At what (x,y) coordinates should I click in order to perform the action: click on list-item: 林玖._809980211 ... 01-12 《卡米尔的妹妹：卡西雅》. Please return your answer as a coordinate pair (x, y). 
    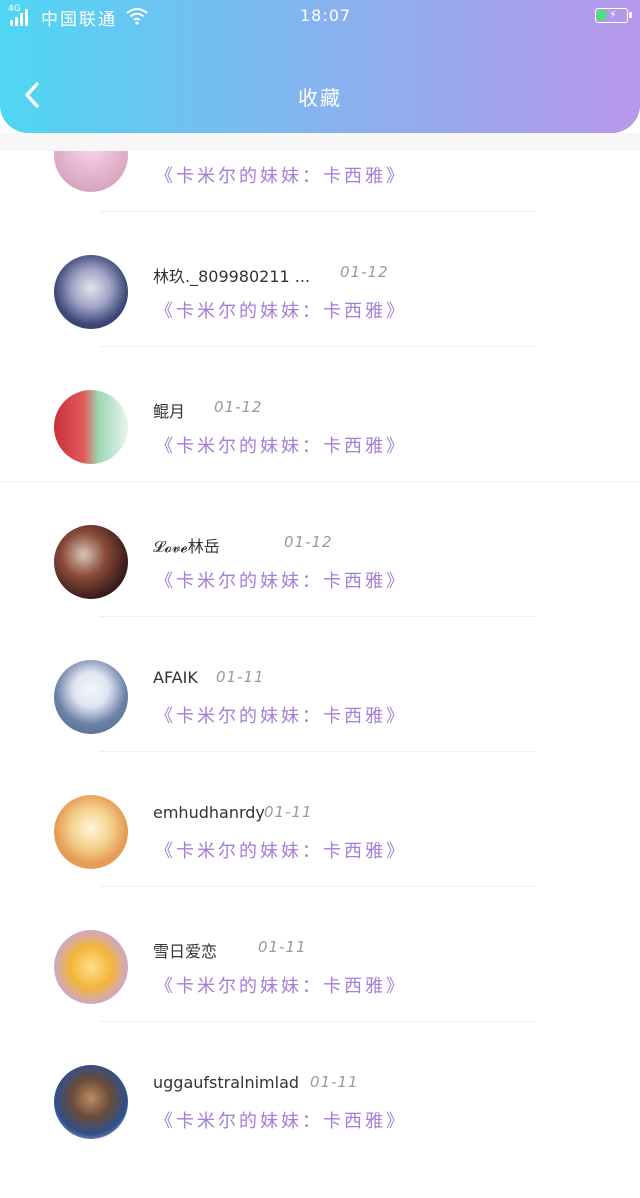
    Looking at the image, I should click on (320, 320).